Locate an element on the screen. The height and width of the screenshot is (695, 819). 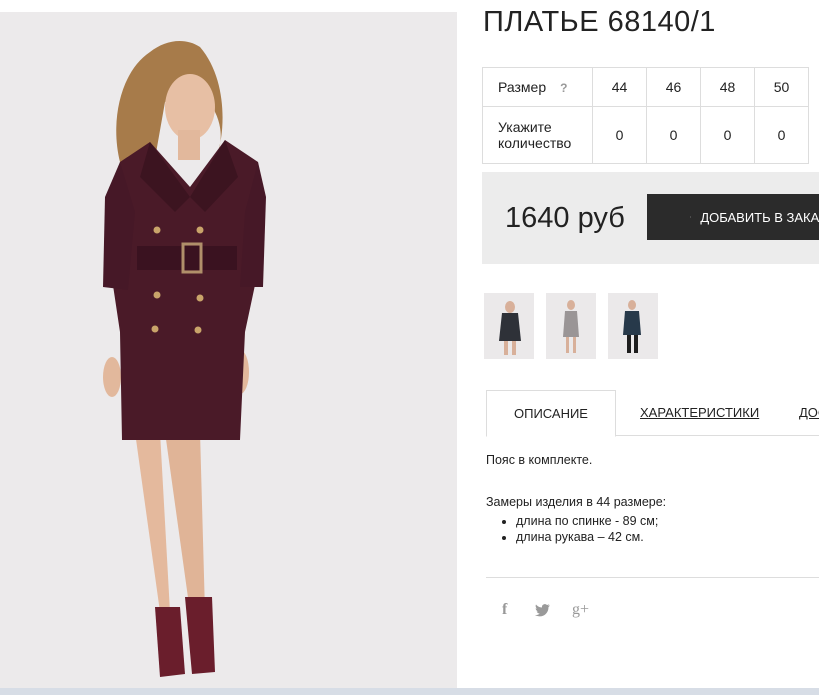
product-title: ПЛАТЬЕ 68140/1 is located at coordinates (599, 22).